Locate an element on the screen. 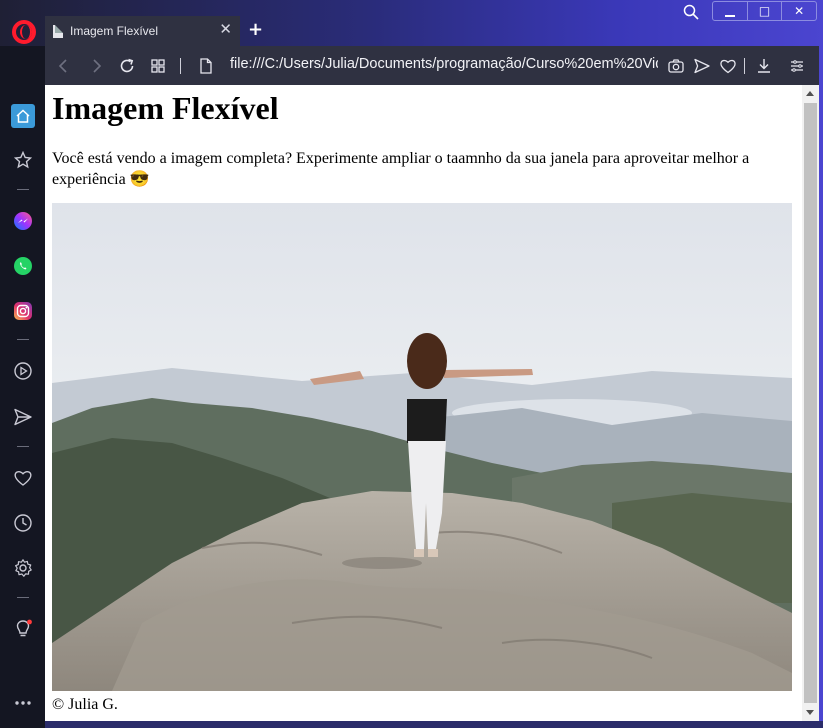  new-tab-button: + is located at coordinates (255, 30).